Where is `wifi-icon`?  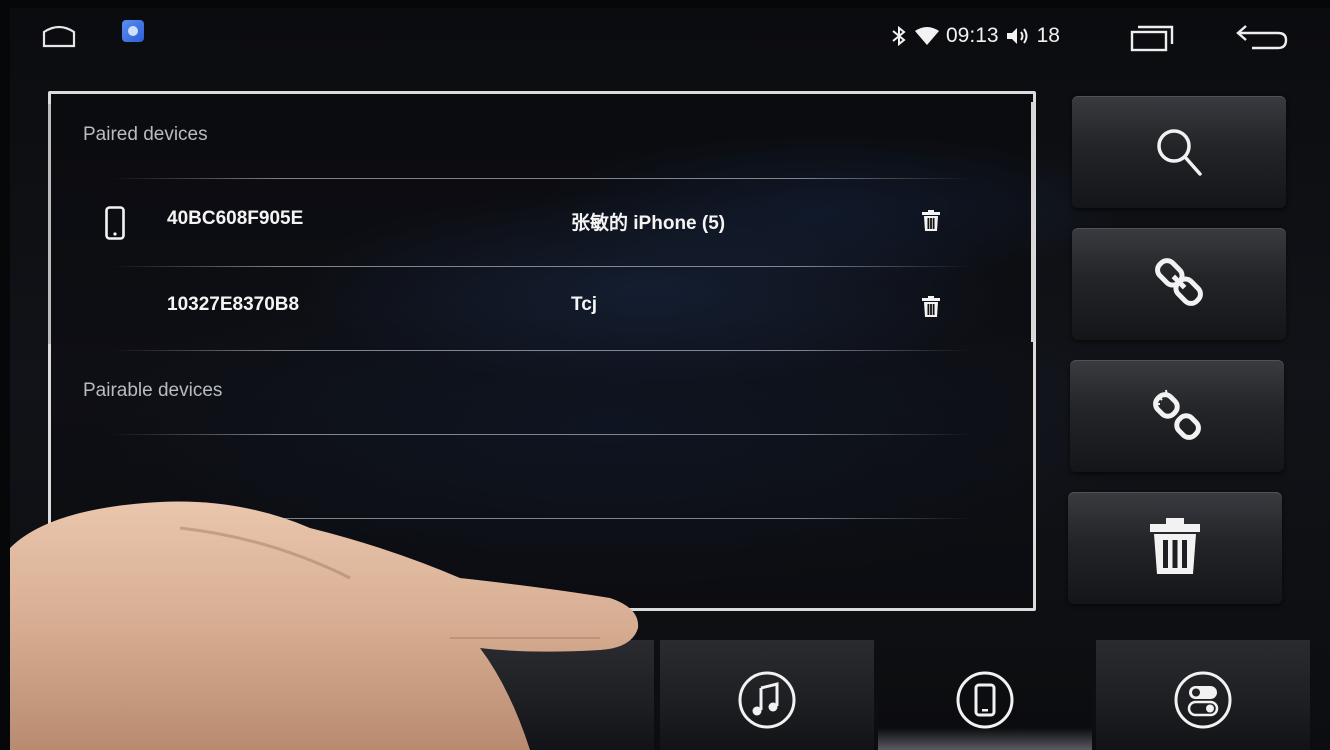
wifi-icon is located at coordinates (927, 36).